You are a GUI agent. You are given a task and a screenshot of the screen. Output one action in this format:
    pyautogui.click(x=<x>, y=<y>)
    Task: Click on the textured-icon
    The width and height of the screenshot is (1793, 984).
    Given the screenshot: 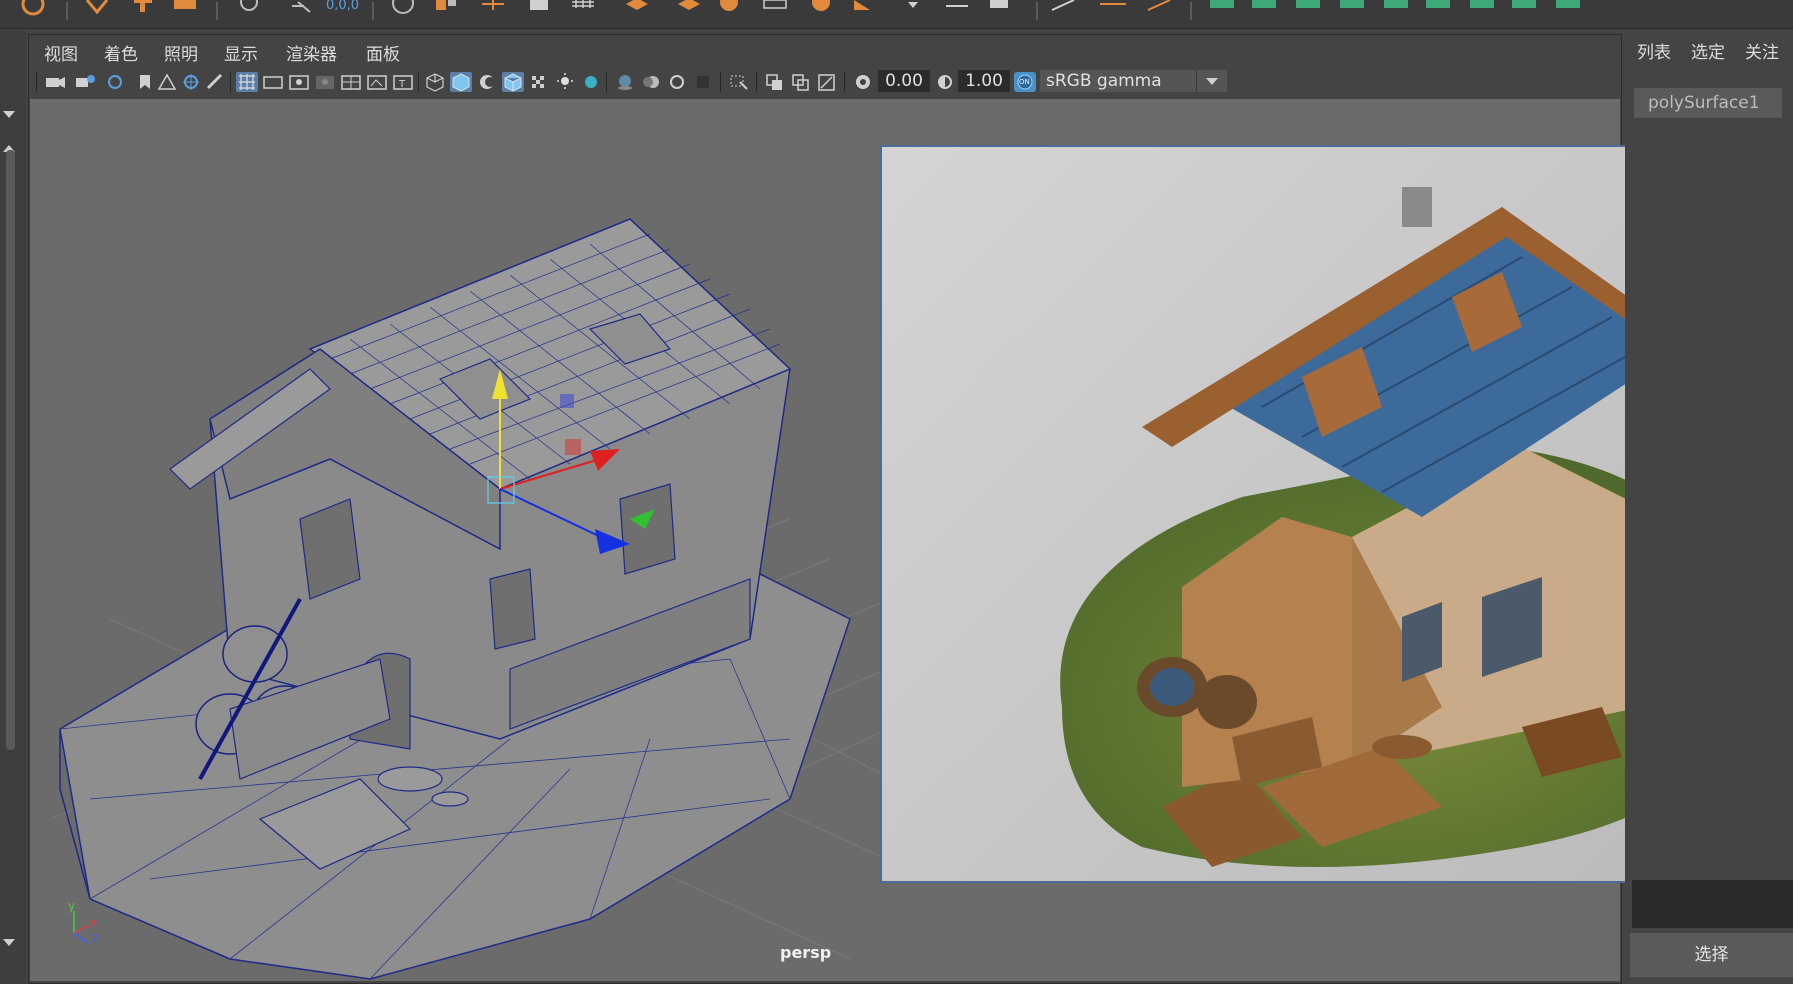 What is the action you would take?
    pyautogui.click(x=539, y=82)
    